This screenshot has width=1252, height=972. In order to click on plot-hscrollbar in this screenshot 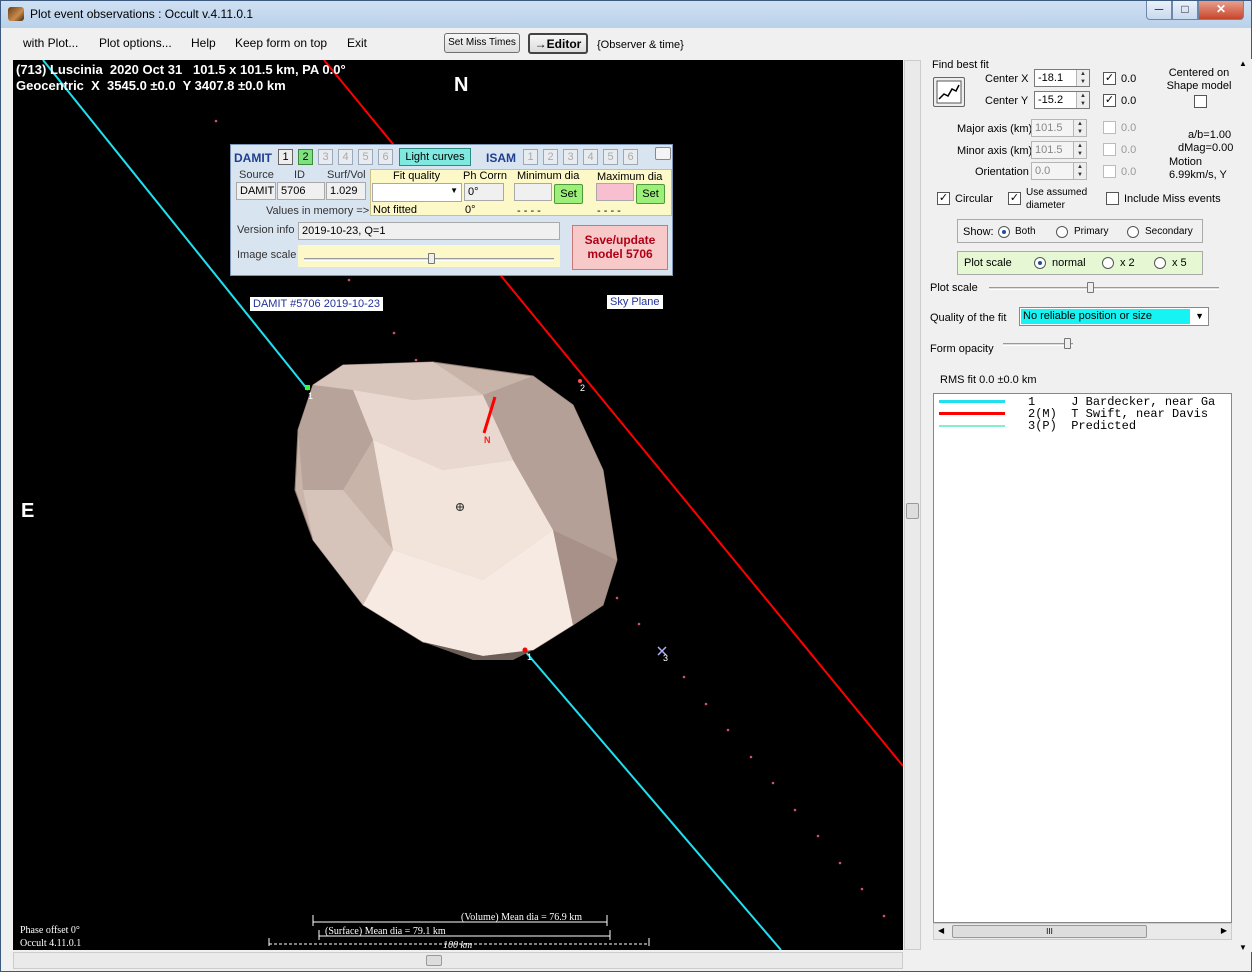, I will do `click(458, 960)`.